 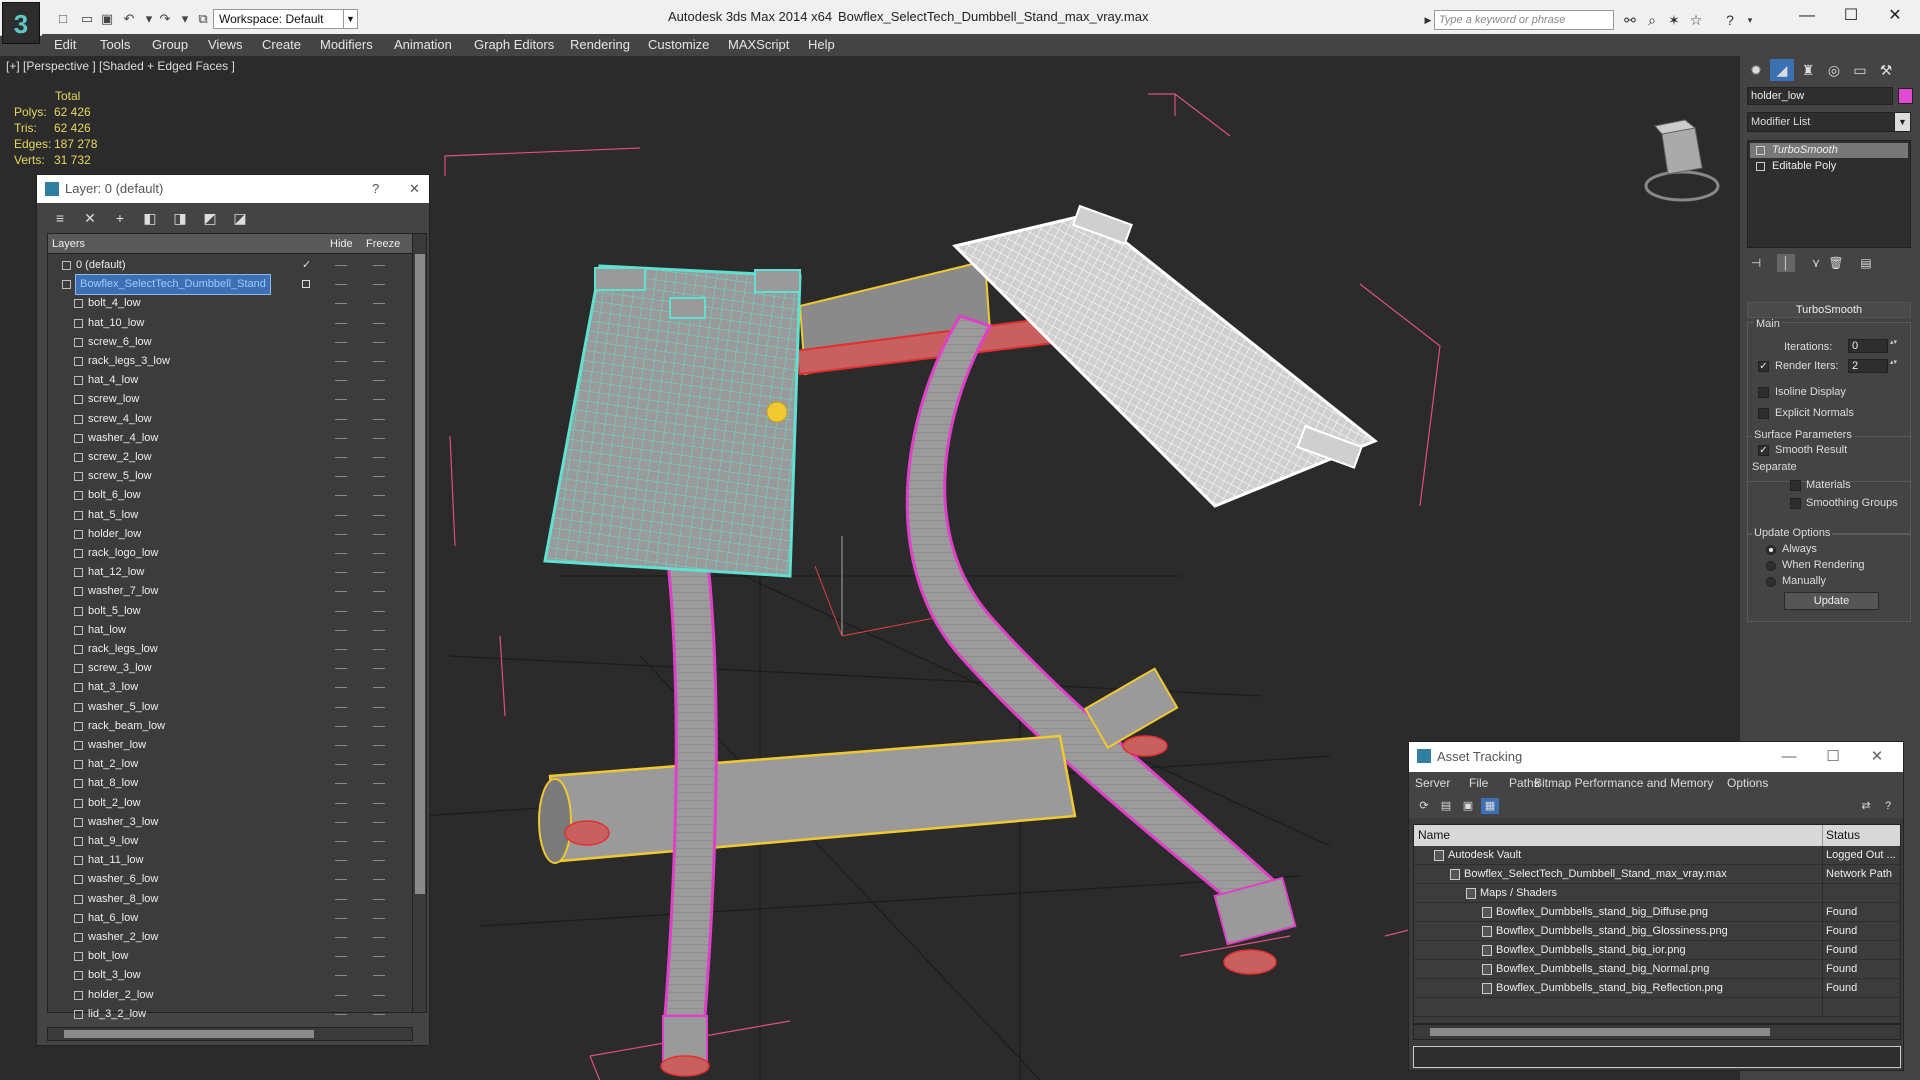 What do you see at coordinates (203, 19) in the screenshot?
I see `project-folder-icon: ⧉` at bounding box center [203, 19].